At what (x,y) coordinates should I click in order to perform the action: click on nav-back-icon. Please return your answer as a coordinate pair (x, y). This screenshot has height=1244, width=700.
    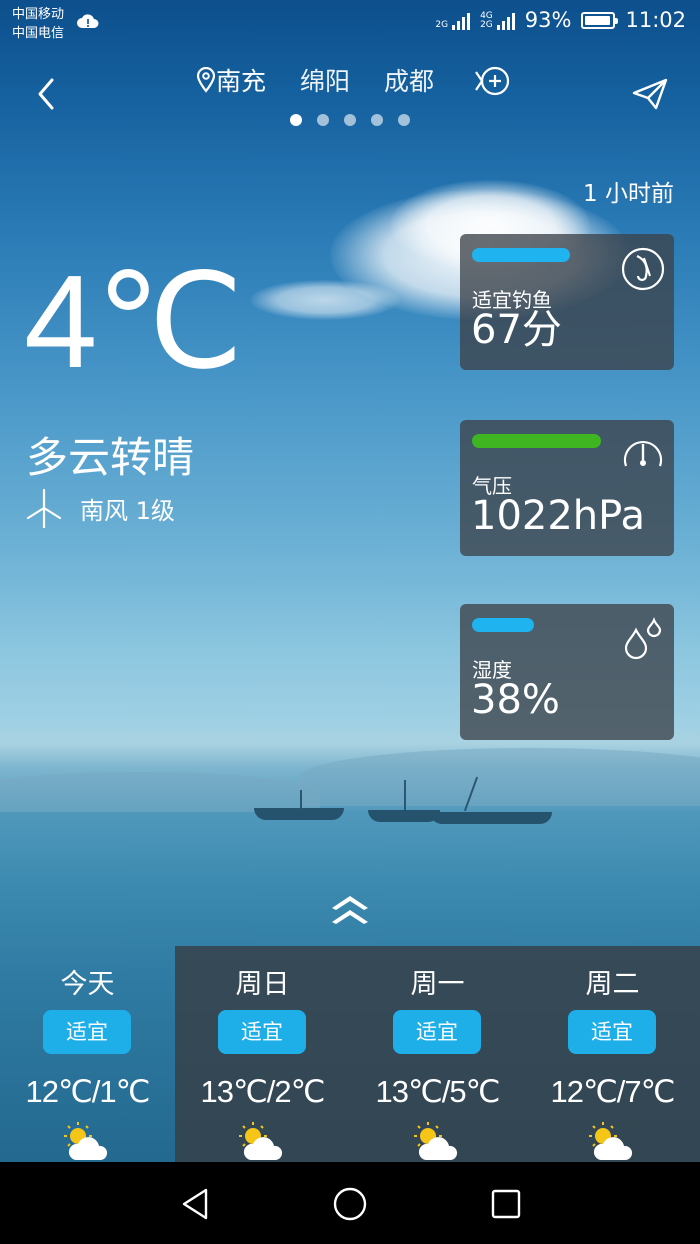
    Looking at the image, I should click on (196, 1204).